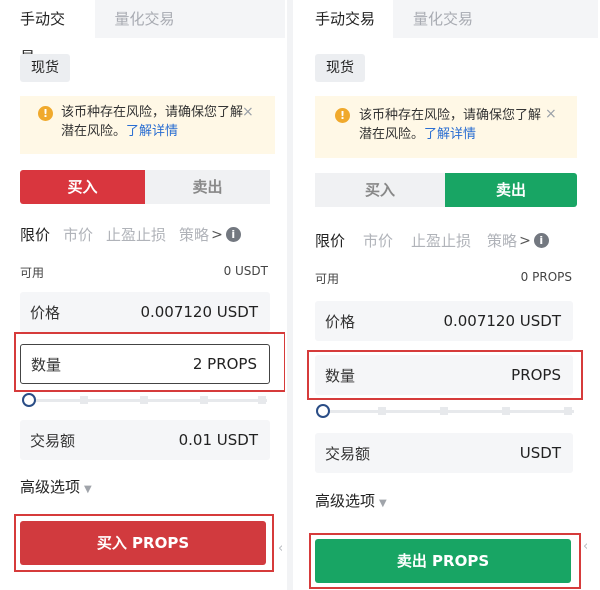 The image size is (600, 590). Describe the element at coordinates (145, 440) in the screenshot. I see `total-field: 交易额 0.01 USDT` at that location.